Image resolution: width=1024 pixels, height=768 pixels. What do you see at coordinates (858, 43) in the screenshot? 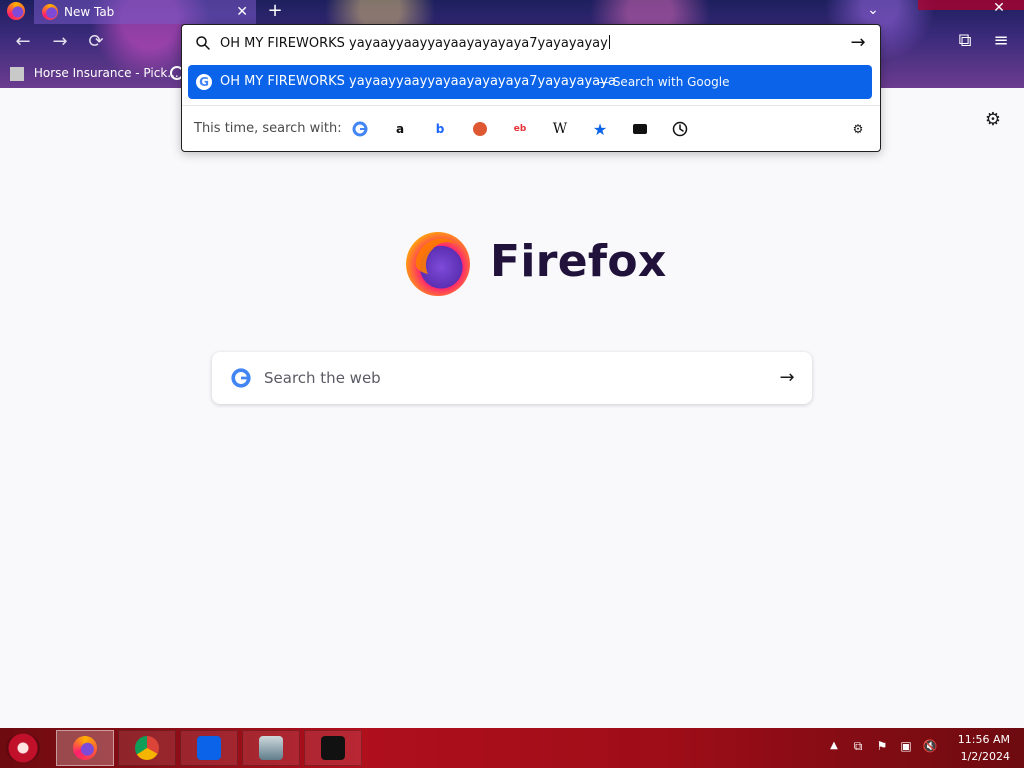
I see `go-arrow-icon: →` at bounding box center [858, 43].